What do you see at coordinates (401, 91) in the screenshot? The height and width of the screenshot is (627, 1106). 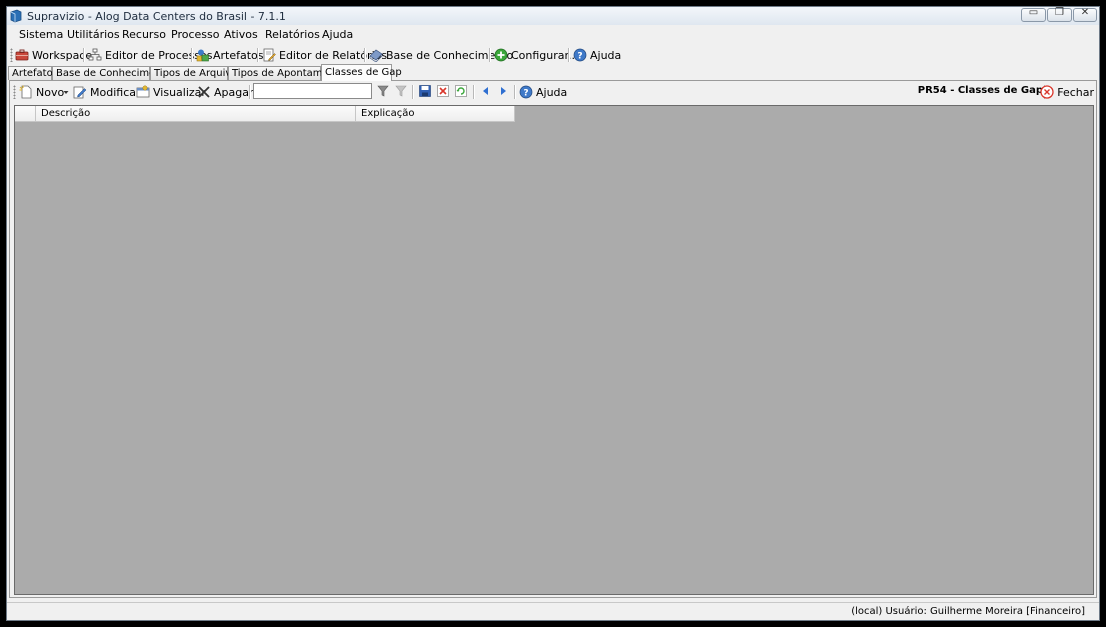 I see `clear-filter-icon` at bounding box center [401, 91].